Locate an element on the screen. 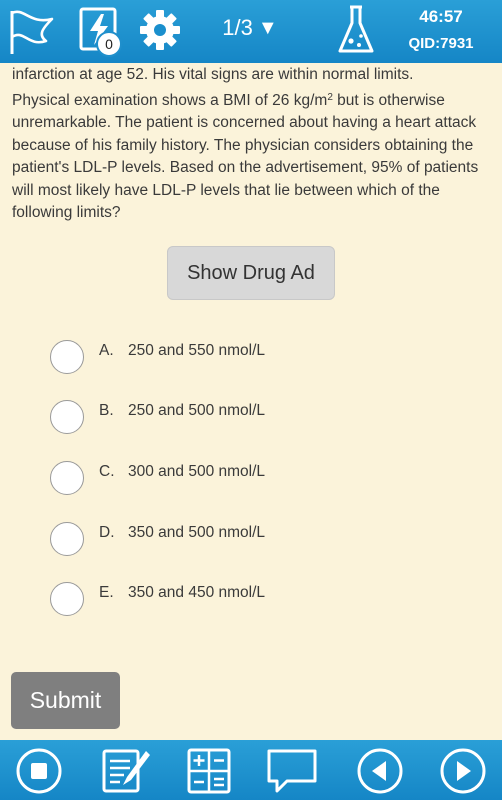  option-text: 250 and 500 nmol/L is located at coordinates (197, 410).